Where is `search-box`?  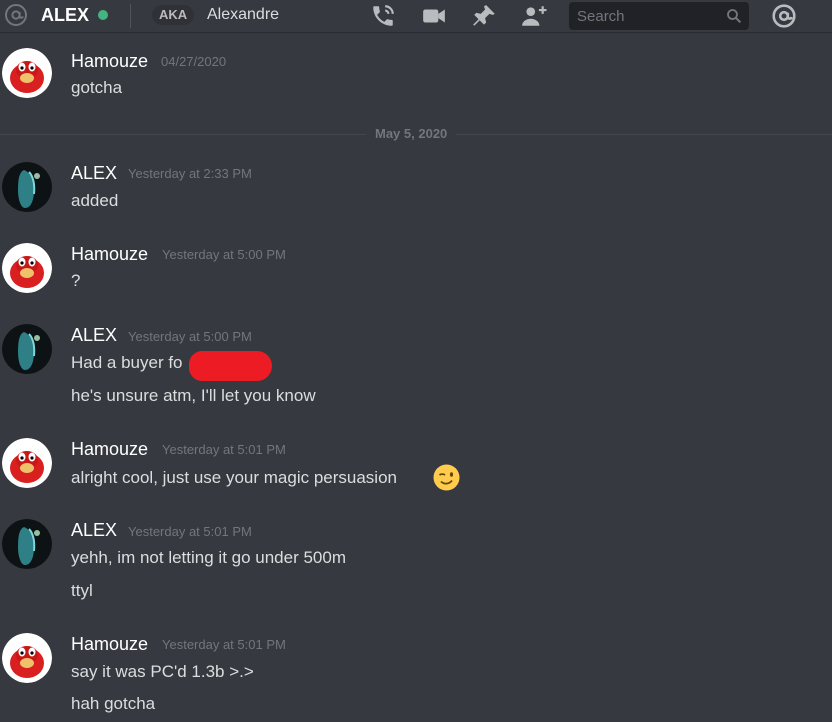 search-box is located at coordinates (659, 16).